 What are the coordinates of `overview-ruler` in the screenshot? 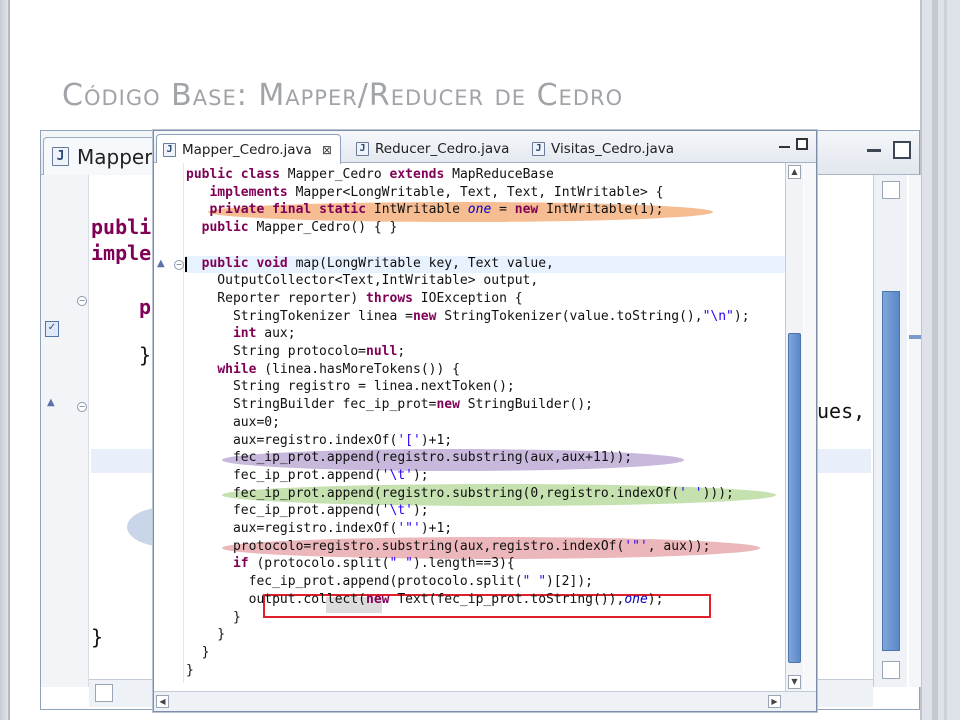 It's located at (810, 427).